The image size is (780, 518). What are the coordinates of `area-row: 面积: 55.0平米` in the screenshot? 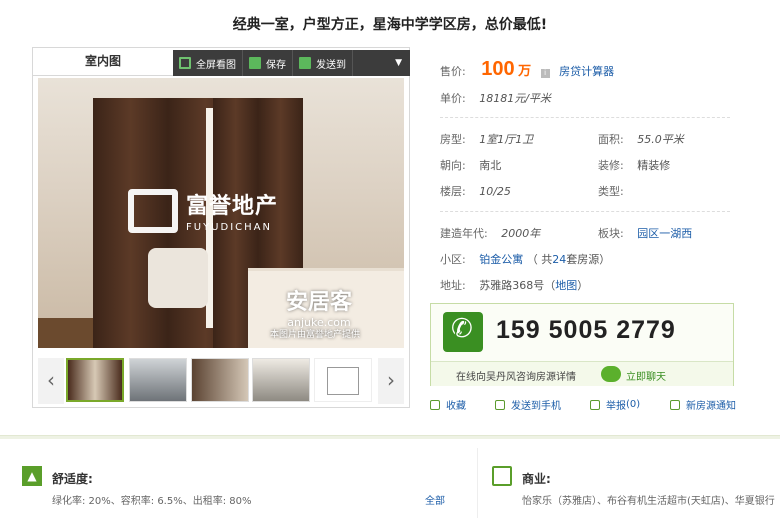 It's located at (641, 139).